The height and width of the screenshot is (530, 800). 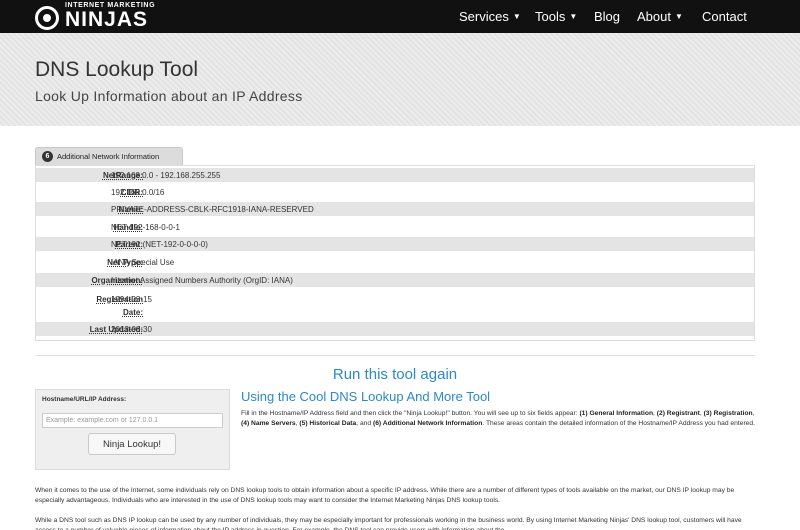 I want to click on tab-label: Additional Network Information, so click(x=108, y=156).